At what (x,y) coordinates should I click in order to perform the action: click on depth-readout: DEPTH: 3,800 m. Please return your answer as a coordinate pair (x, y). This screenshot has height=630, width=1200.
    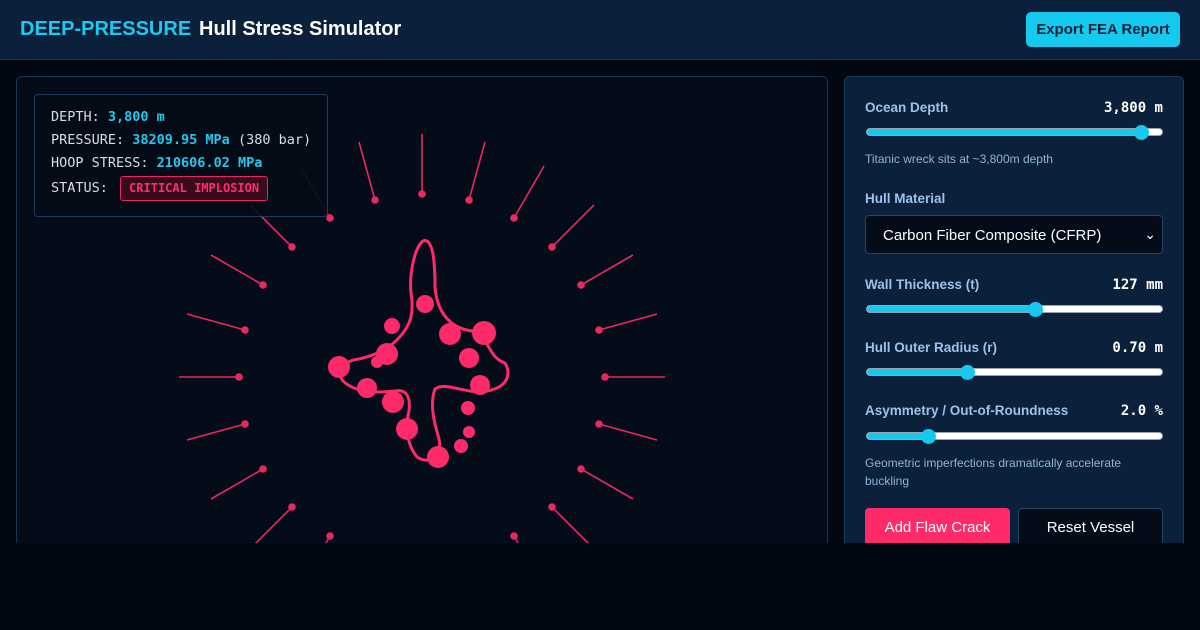
    Looking at the image, I should click on (189, 118).